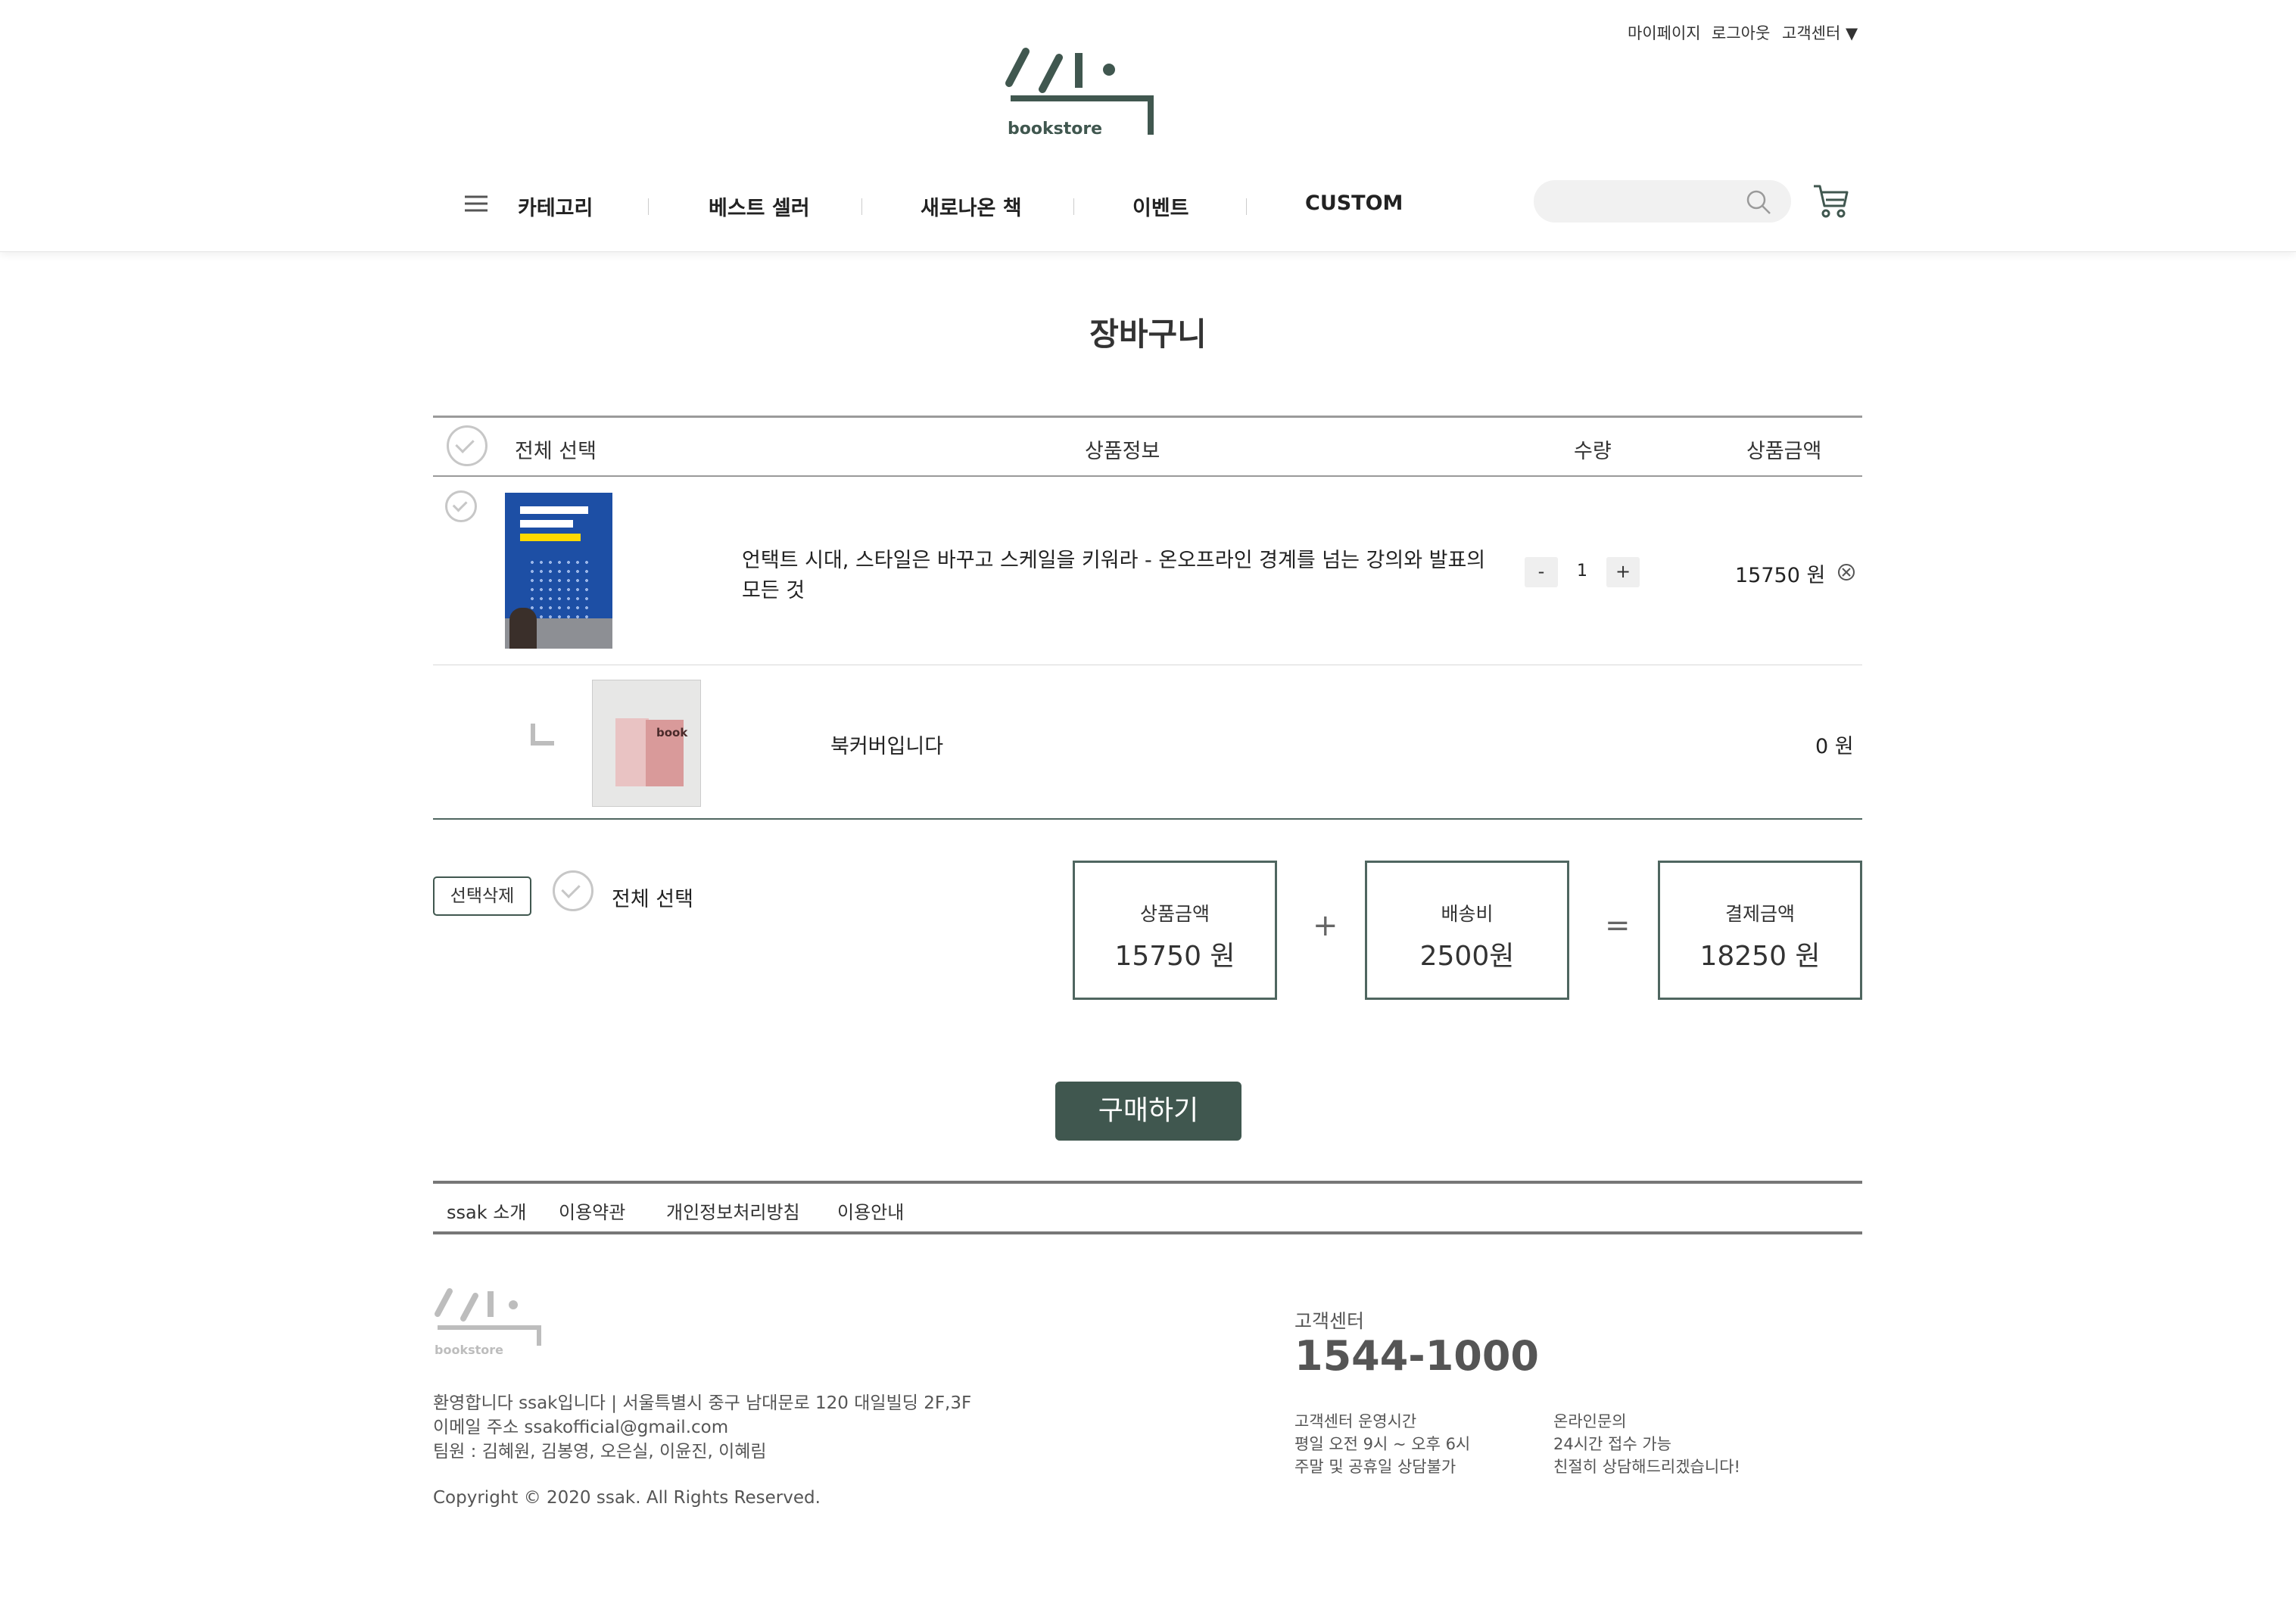  What do you see at coordinates (652, 899) in the screenshot?
I see `select-all-bottom-label: 전체 선택` at bounding box center [652, 899].